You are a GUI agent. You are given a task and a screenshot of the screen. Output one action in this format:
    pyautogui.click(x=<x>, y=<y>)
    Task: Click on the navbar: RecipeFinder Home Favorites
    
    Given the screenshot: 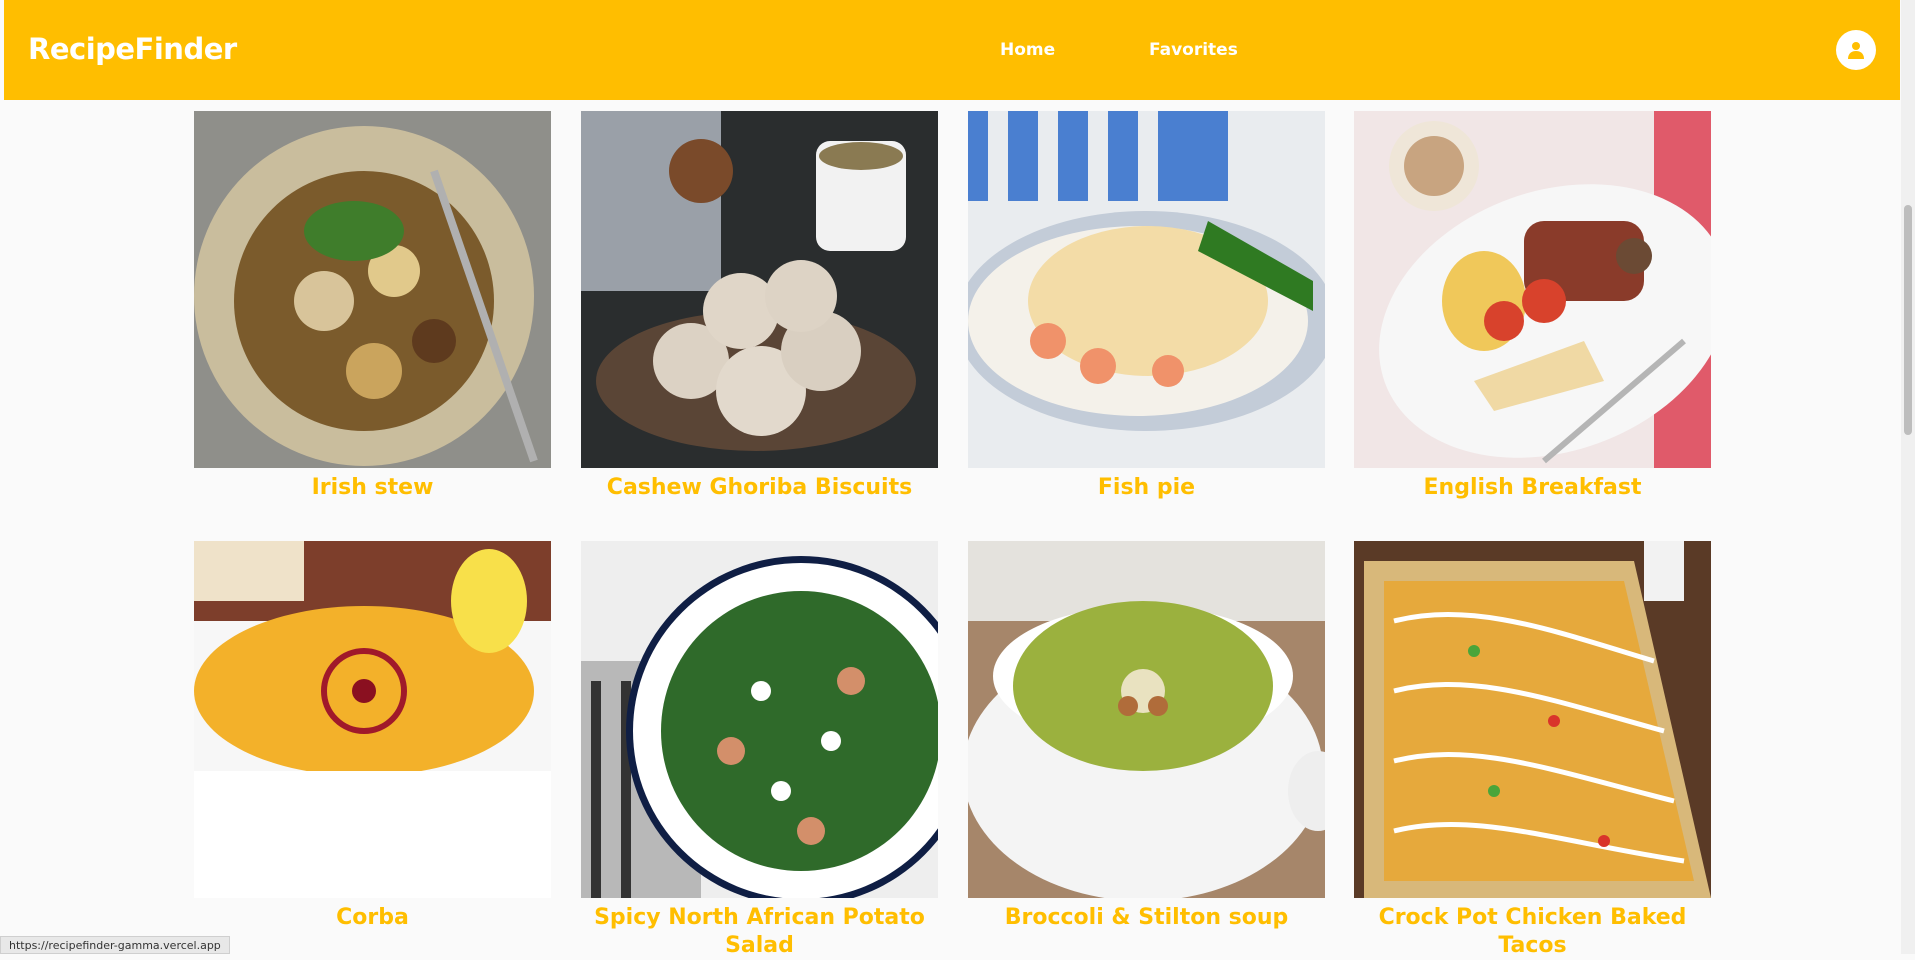 What is the action you would take?
    pyautogui.click(x=952, y=50)
    